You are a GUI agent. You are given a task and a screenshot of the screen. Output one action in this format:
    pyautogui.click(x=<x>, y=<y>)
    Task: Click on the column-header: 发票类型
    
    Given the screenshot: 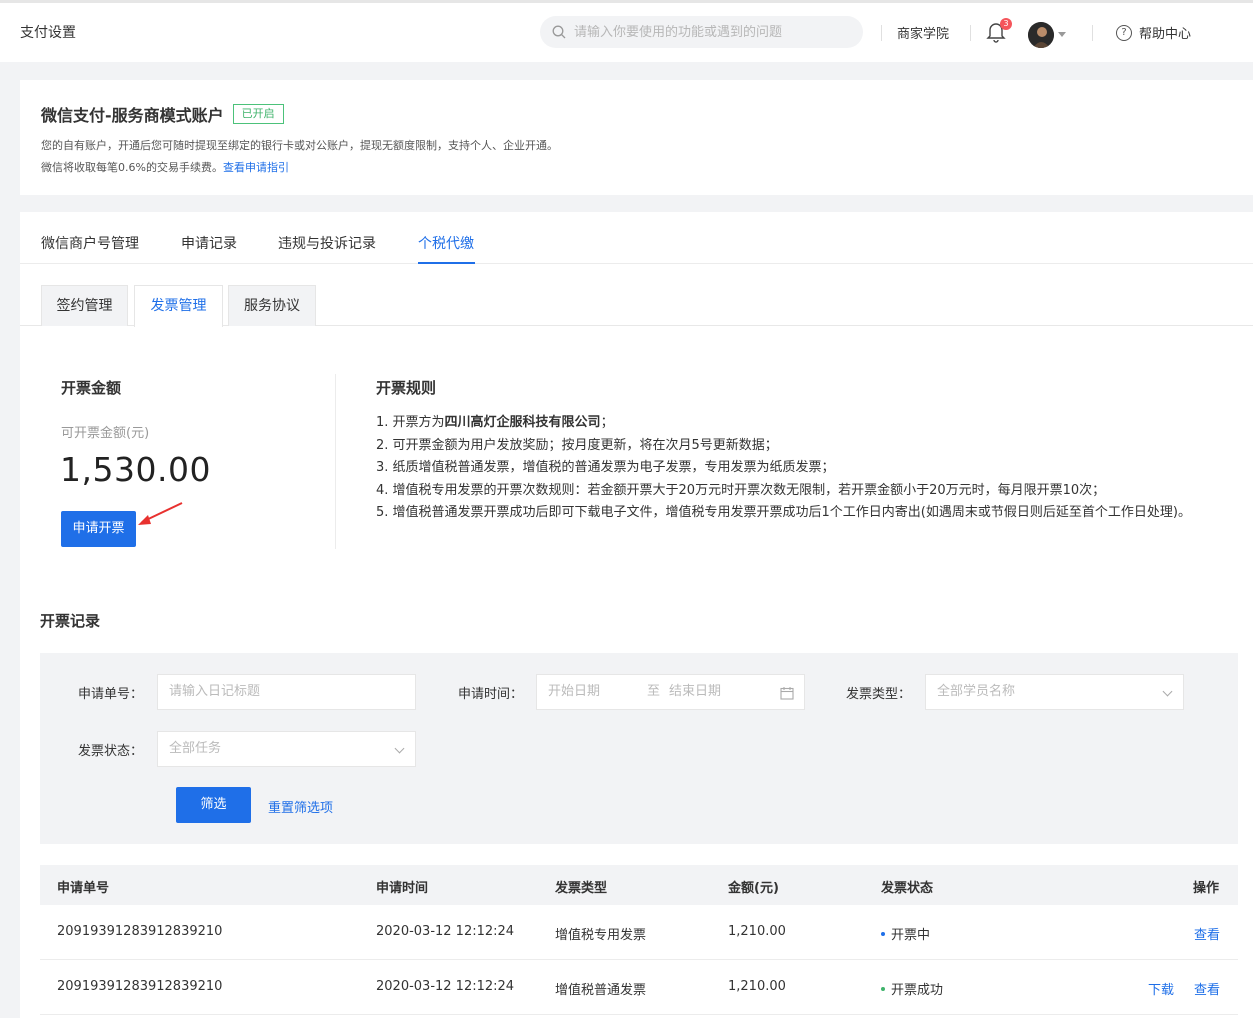 What is the action you would take?
    pyautogui.click(x=581, y=888)
    